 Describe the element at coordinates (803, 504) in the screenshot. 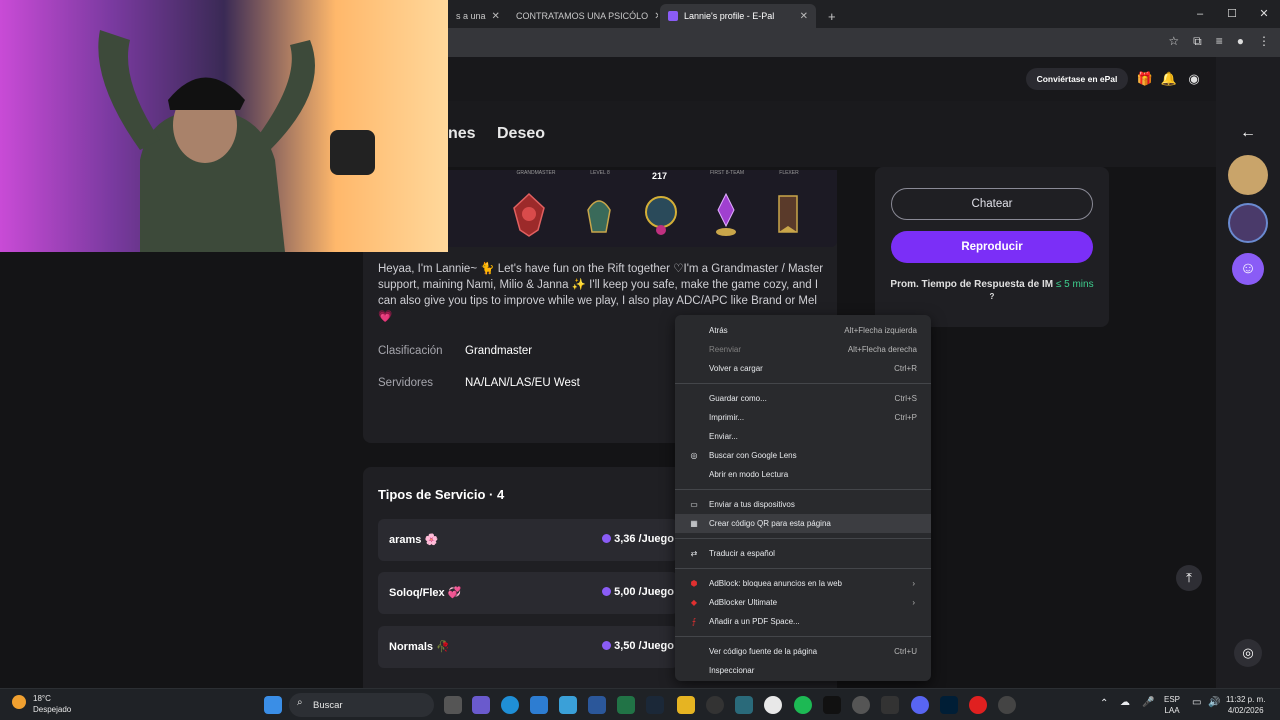

I see `menu-item-send-to-devices: ▭ Enviar a tus dispositivos` at that location.